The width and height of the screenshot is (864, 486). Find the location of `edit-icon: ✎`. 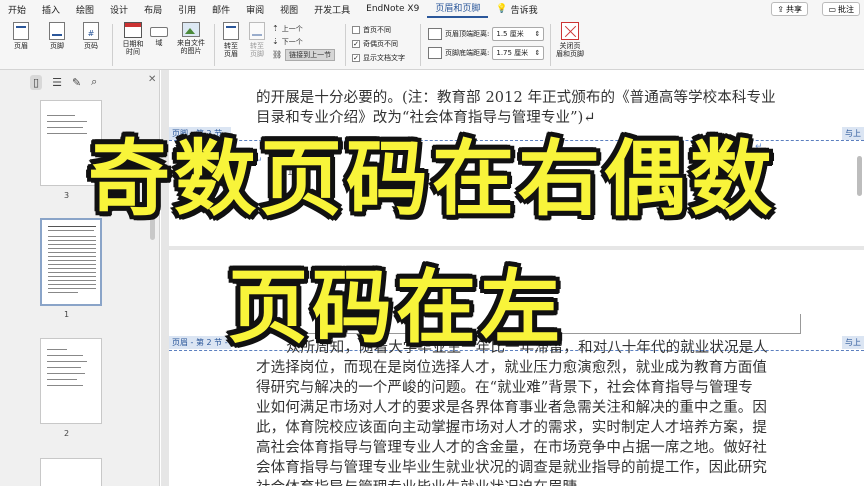

edit-icon: ✎ is located at coordinates (76, 82).